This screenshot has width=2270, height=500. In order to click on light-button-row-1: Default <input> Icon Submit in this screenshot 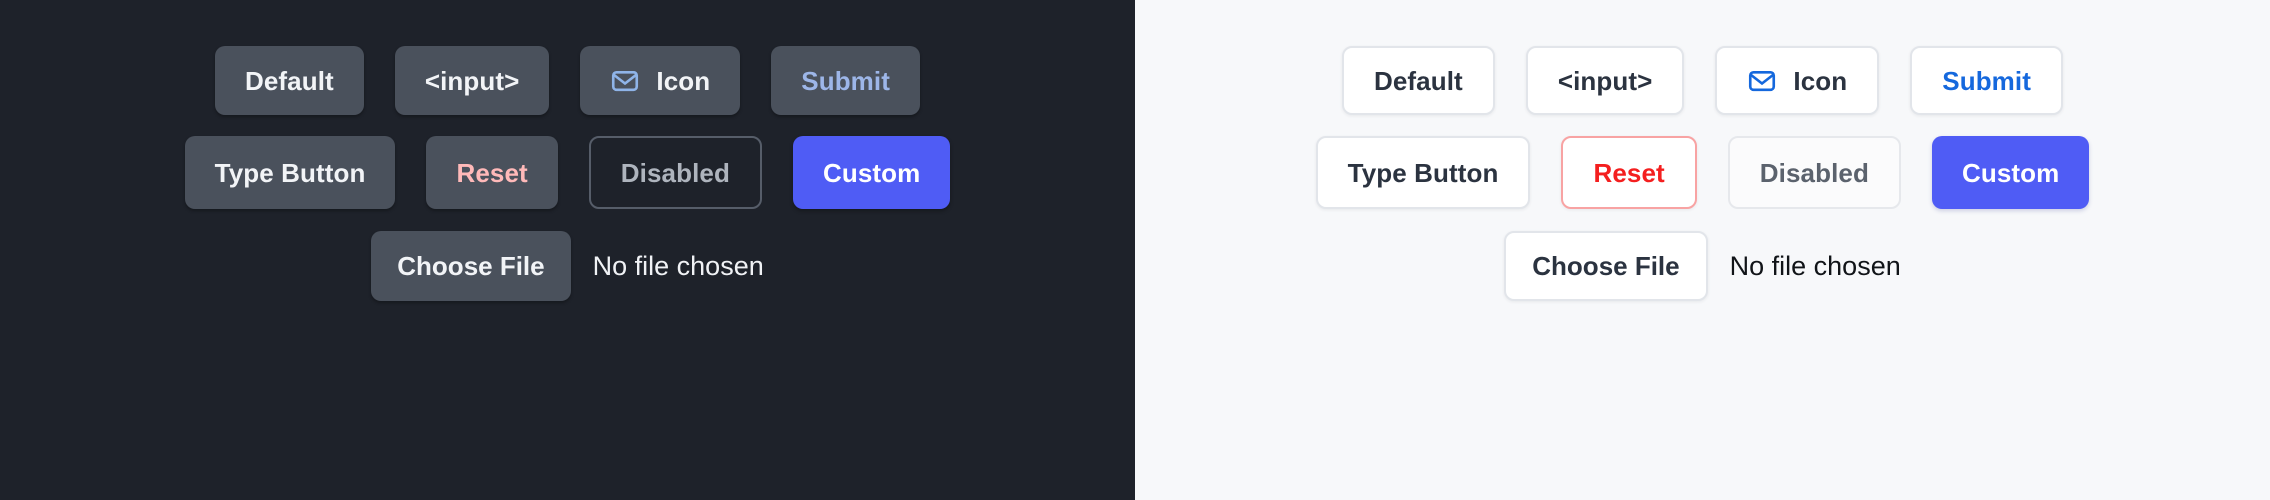, I will do `click(1702, 80)`.